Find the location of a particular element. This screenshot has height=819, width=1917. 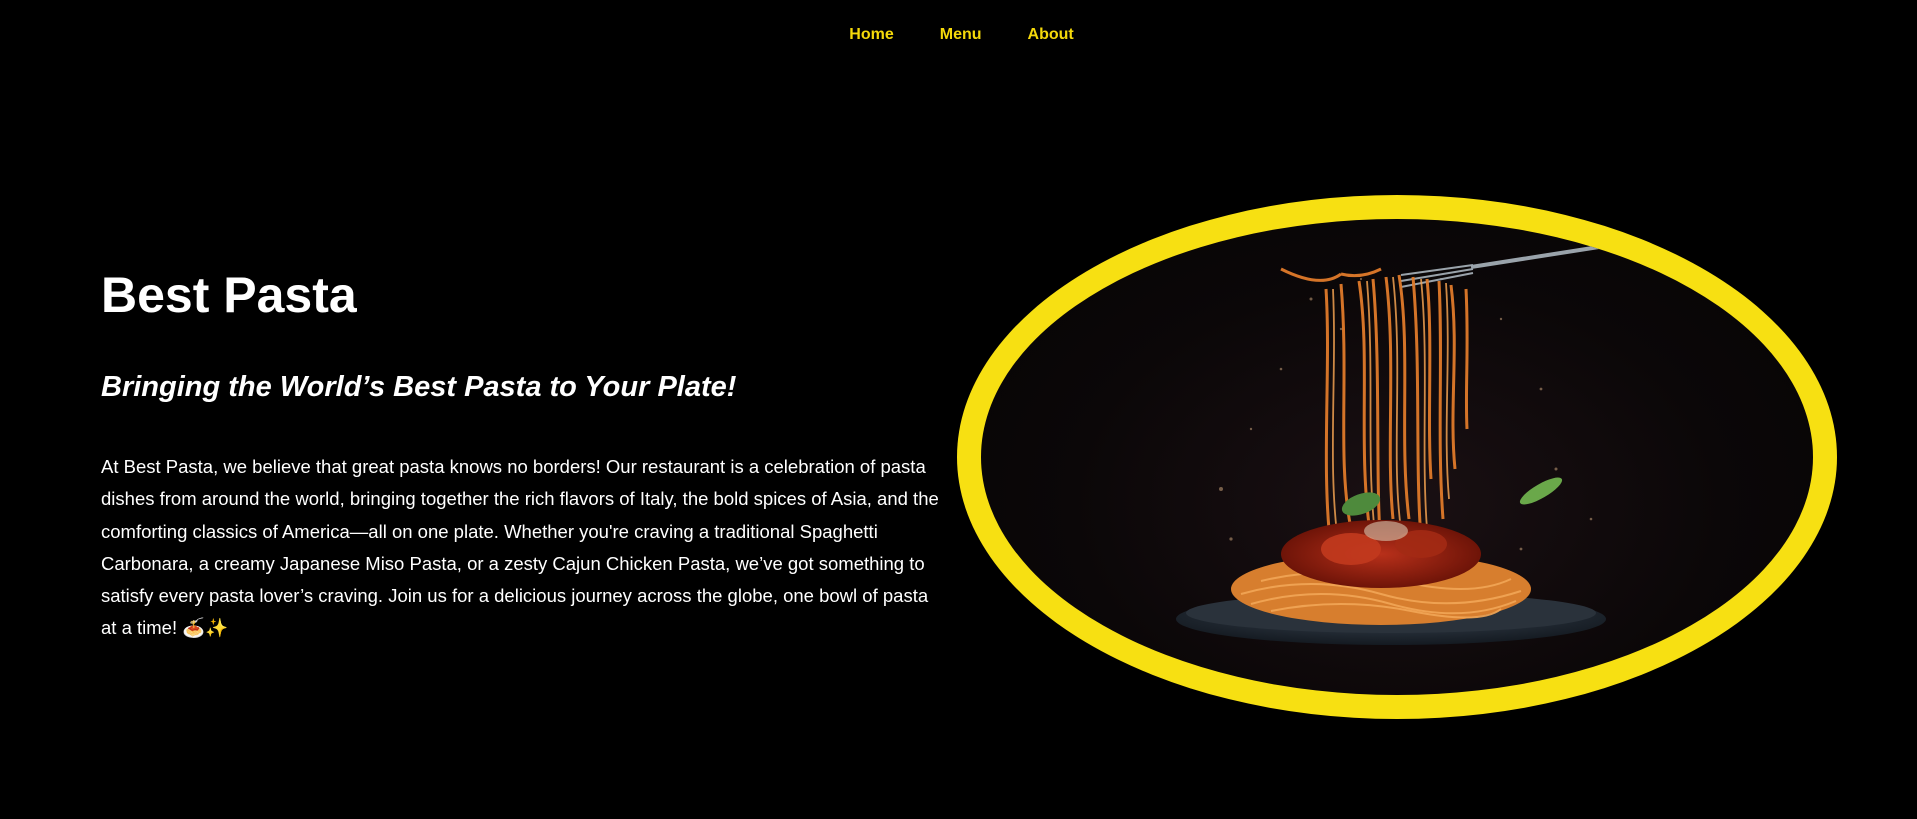

fork is located at coordinates (1500, 266).